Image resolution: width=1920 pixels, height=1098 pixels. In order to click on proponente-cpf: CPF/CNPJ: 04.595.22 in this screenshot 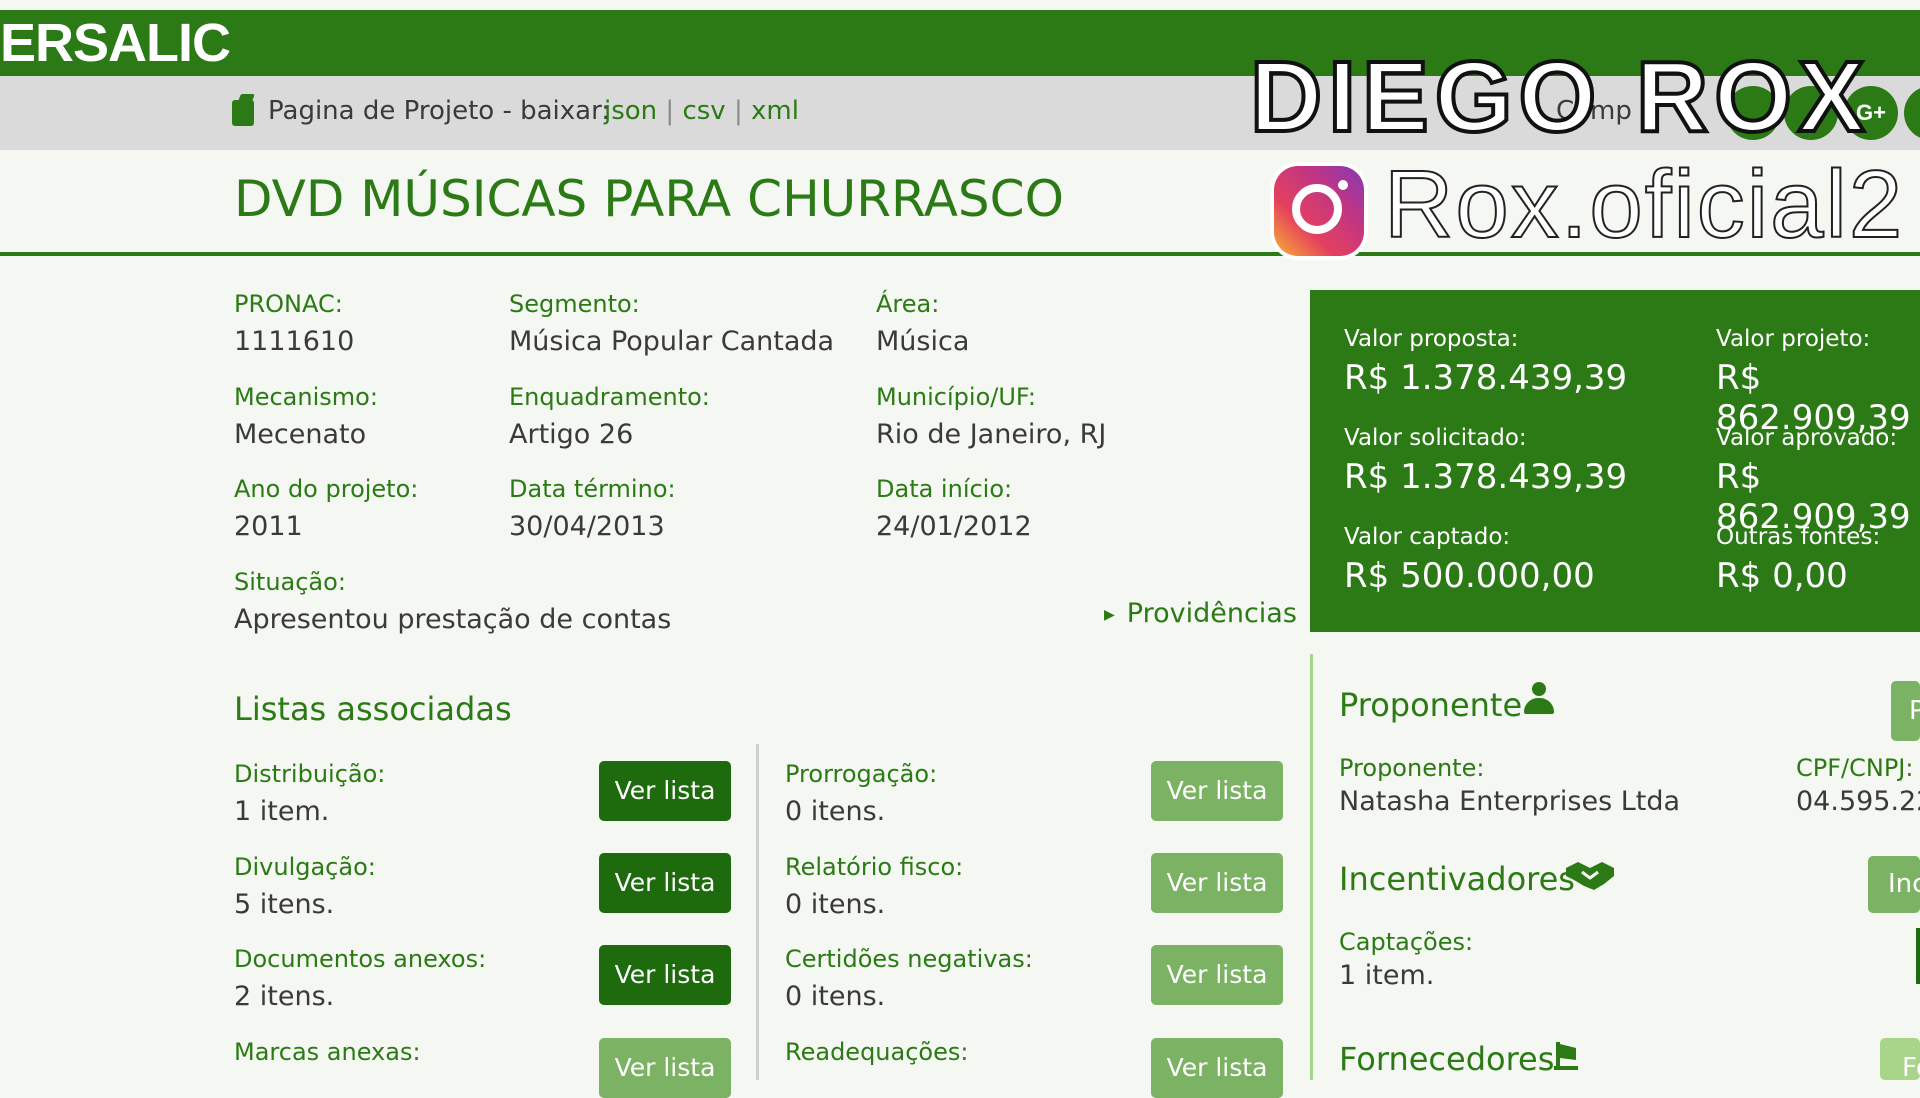, I will do `click(1858, 785)`.